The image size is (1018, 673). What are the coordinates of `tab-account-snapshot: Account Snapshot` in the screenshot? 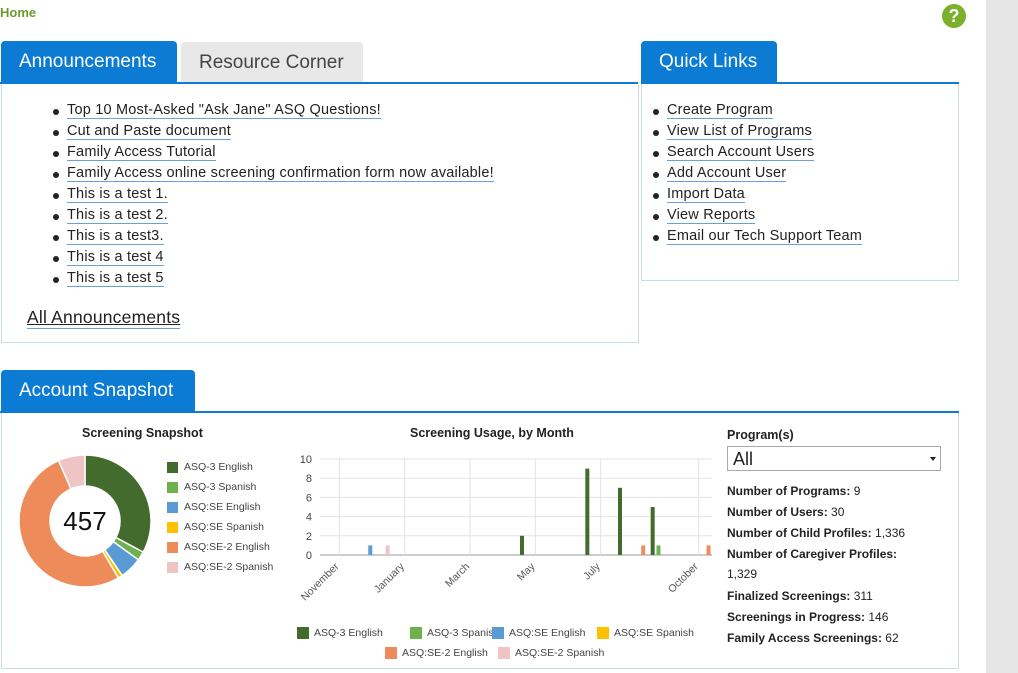 It's located at (98, 390).